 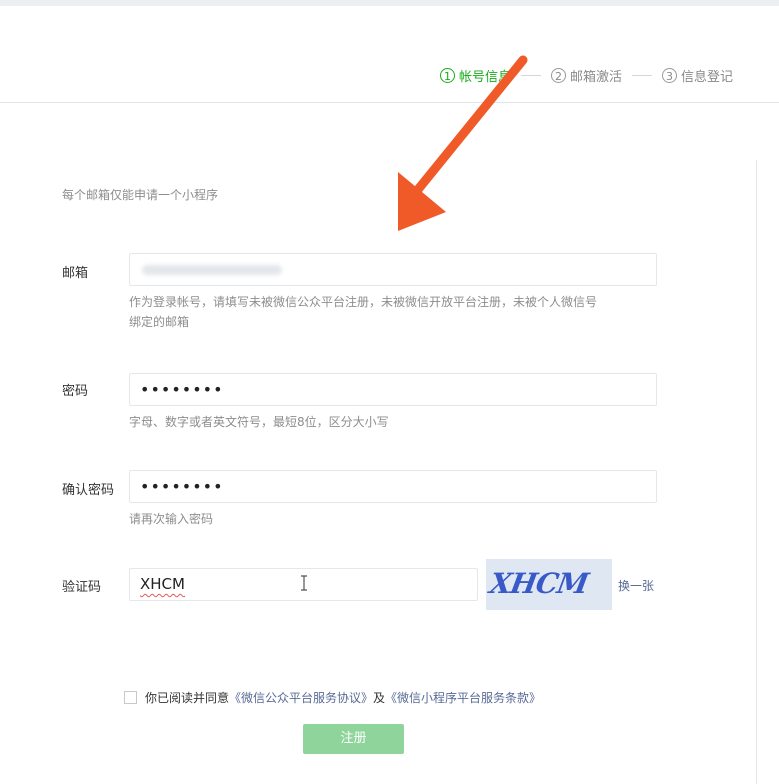 I want to click on blurred-email-value, so click(x=212, y=270).